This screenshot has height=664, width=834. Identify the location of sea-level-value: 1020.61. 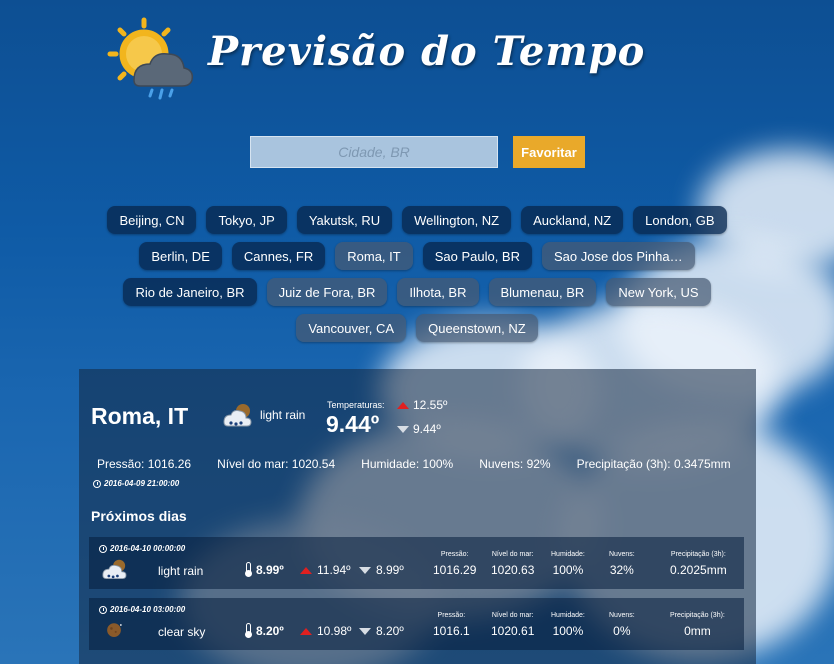
(513, 631).